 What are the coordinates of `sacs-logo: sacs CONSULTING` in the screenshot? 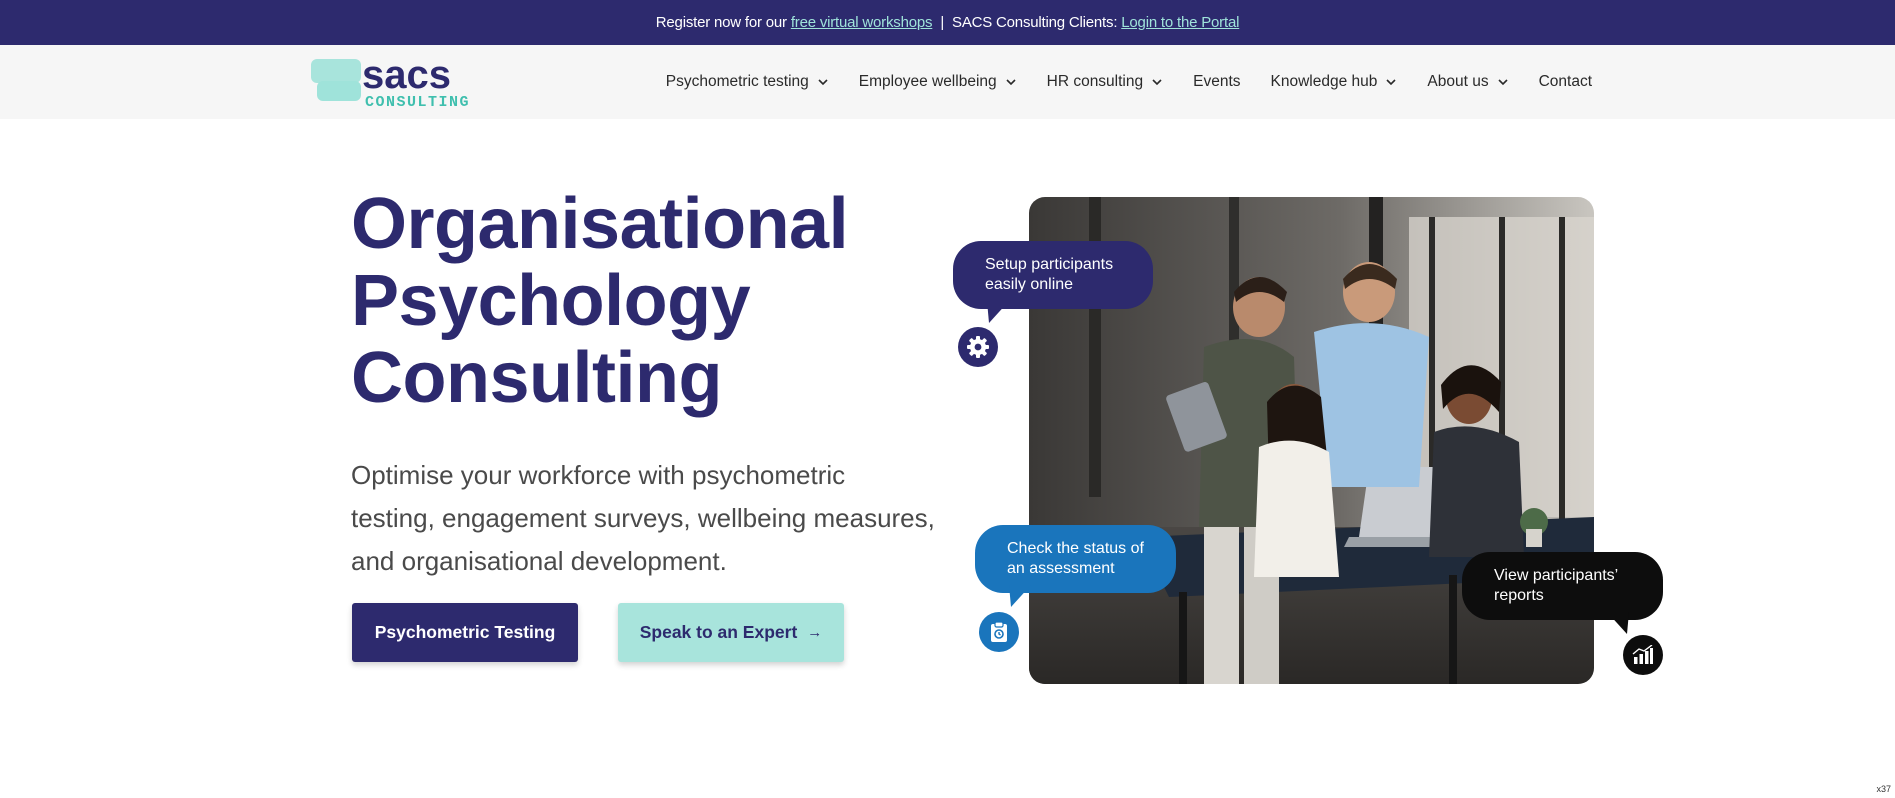 It's located at (392, 82).